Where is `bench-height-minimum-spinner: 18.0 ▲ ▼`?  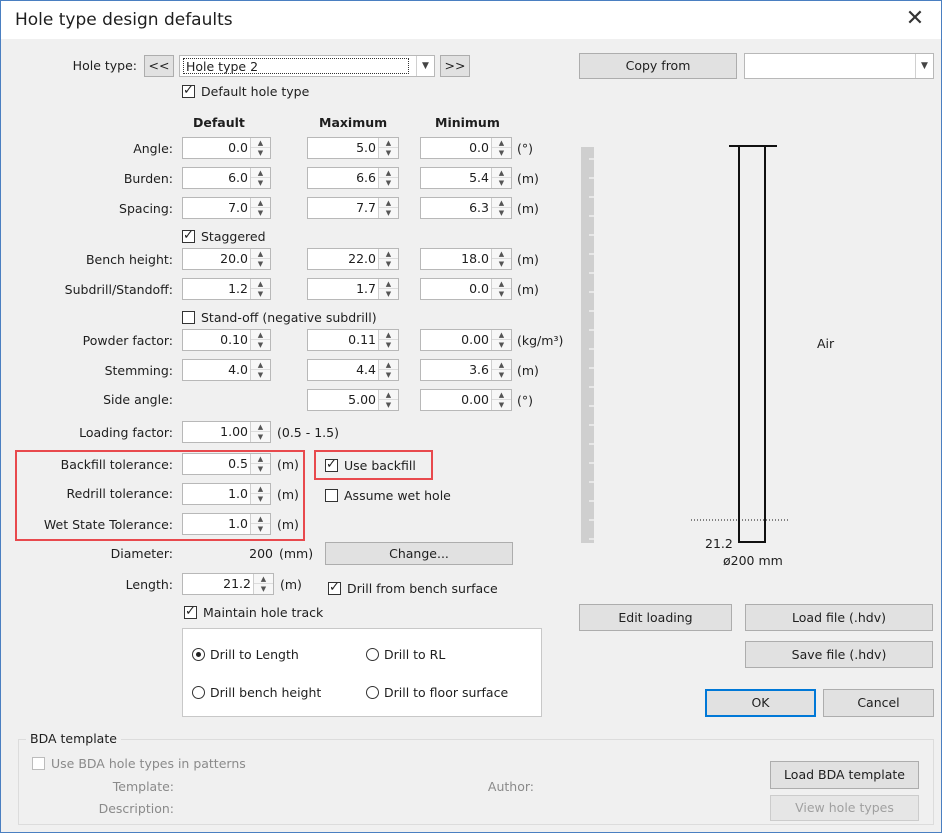
bench-height-minimum-spinner: 18.0 ▲ ▼ is located at coordinates (466, 259).